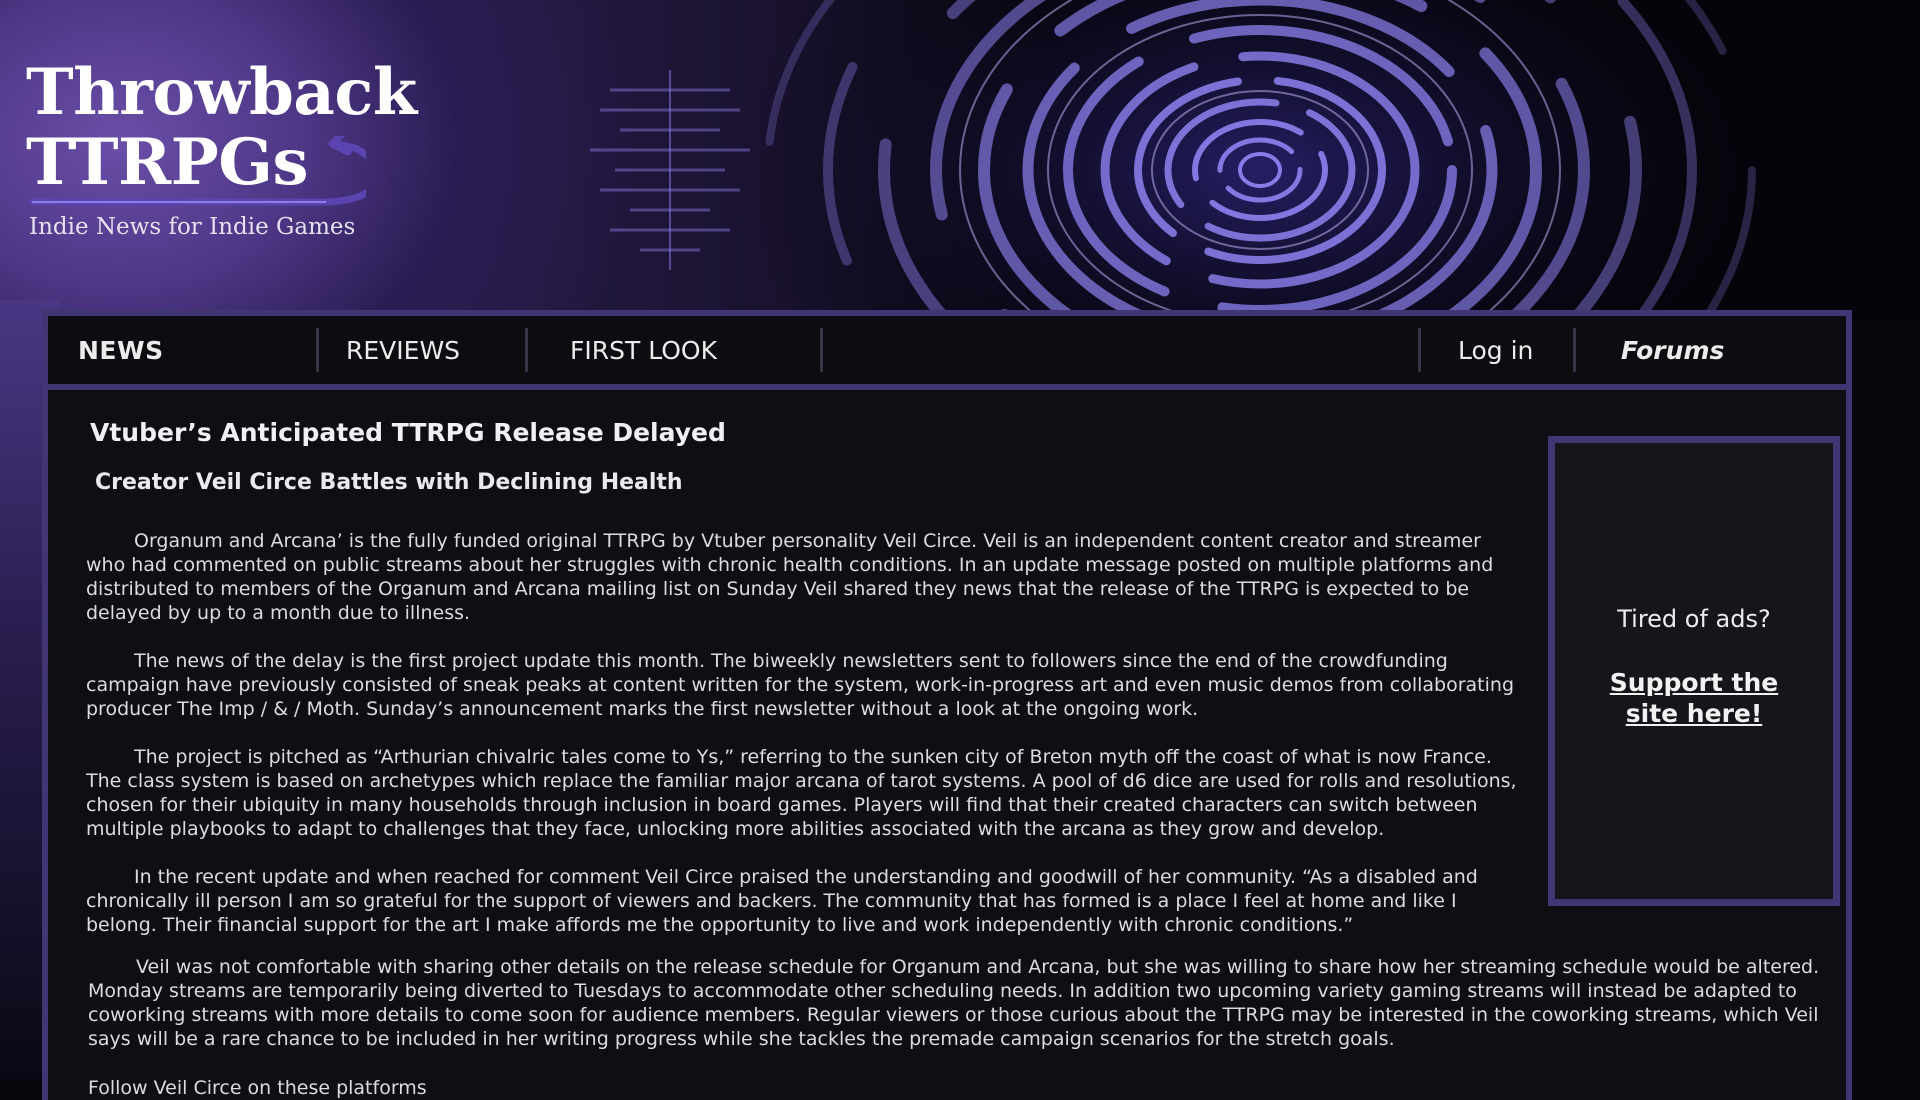  Describe the element at coordinates (1497, 350) in the screenshot. I see `nav-login: Log in` at that location.